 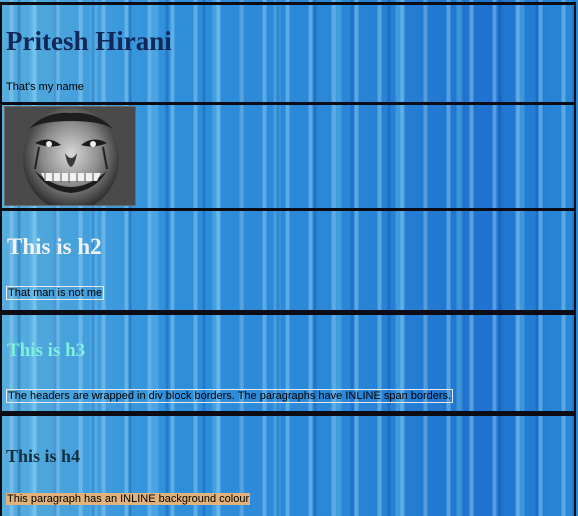 I want to click on heading-h3: This is h3, so click(x=46, y=350).